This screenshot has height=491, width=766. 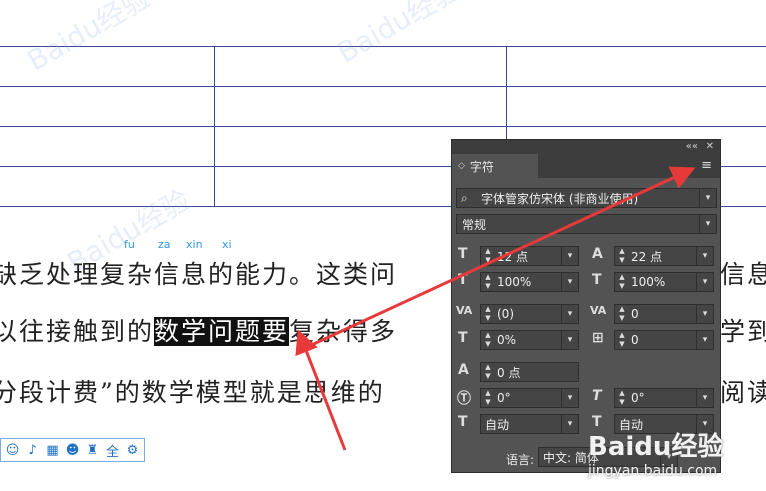 What do you see at coordinates (463, 280) in the screenshot?
I see `vertical-scale-icon: T` at bounding box center [463, 280].